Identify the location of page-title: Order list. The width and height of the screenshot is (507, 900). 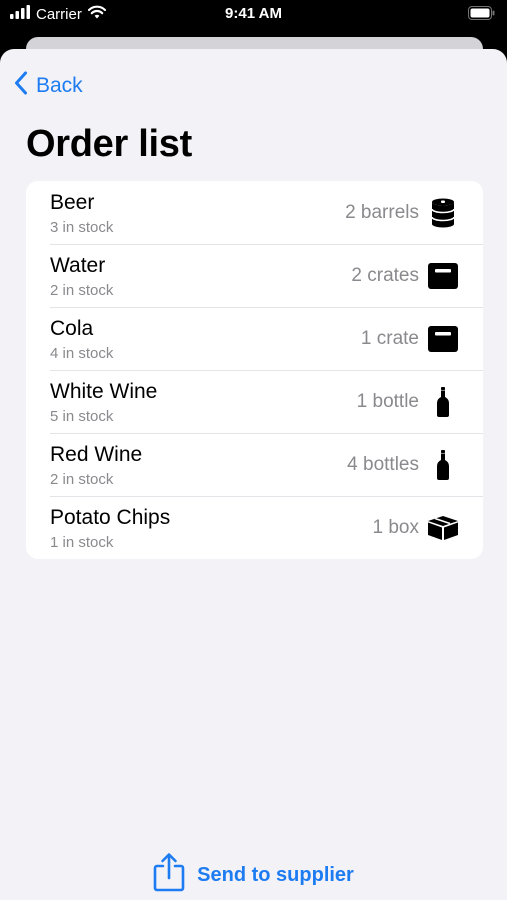
(109, 144).